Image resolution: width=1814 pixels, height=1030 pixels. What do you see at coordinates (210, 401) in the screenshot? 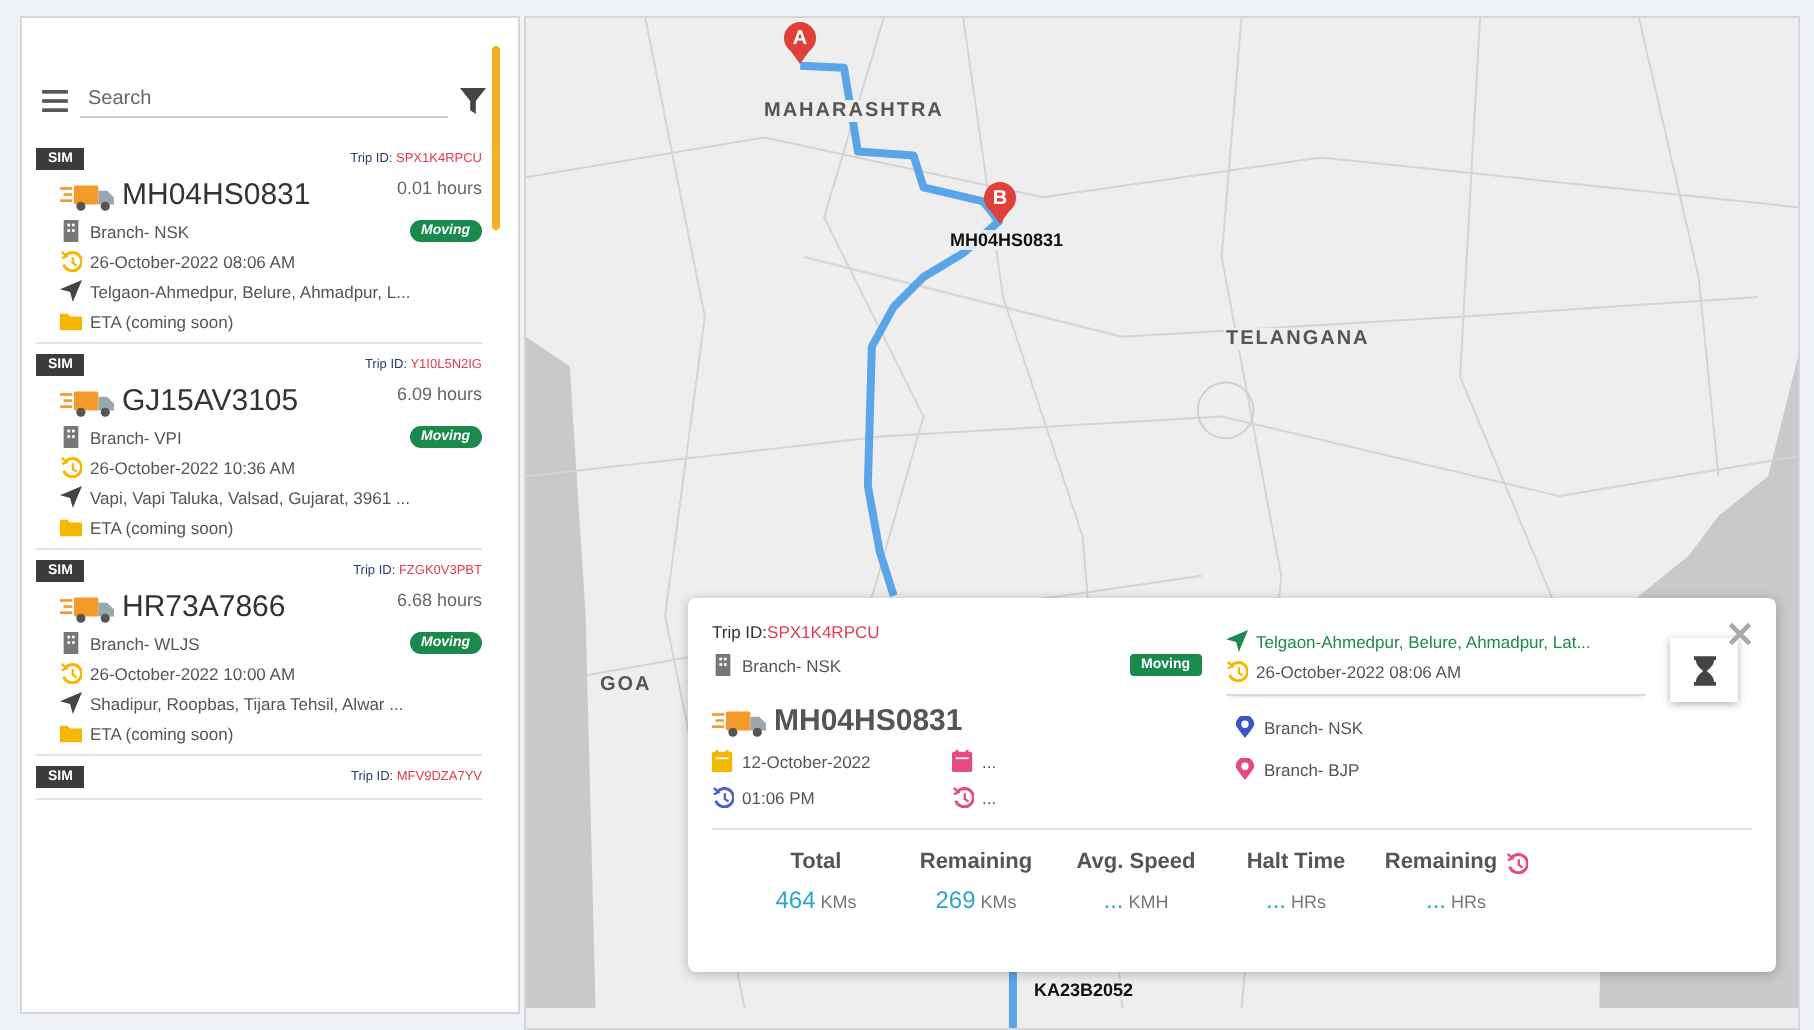
I see `vehicle-number: GJ15AV3105` at bounding box center [210, 401].